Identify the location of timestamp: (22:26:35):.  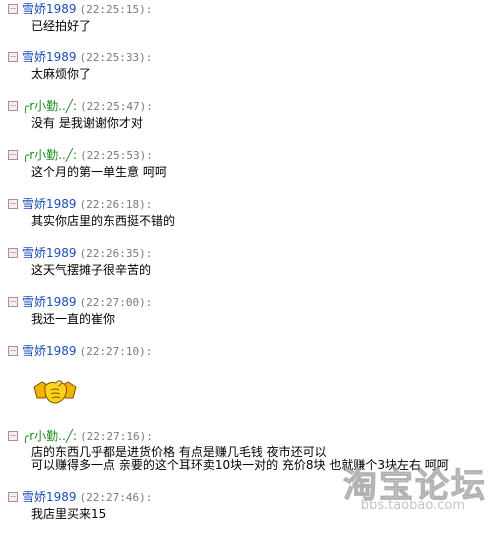
(116, 253).